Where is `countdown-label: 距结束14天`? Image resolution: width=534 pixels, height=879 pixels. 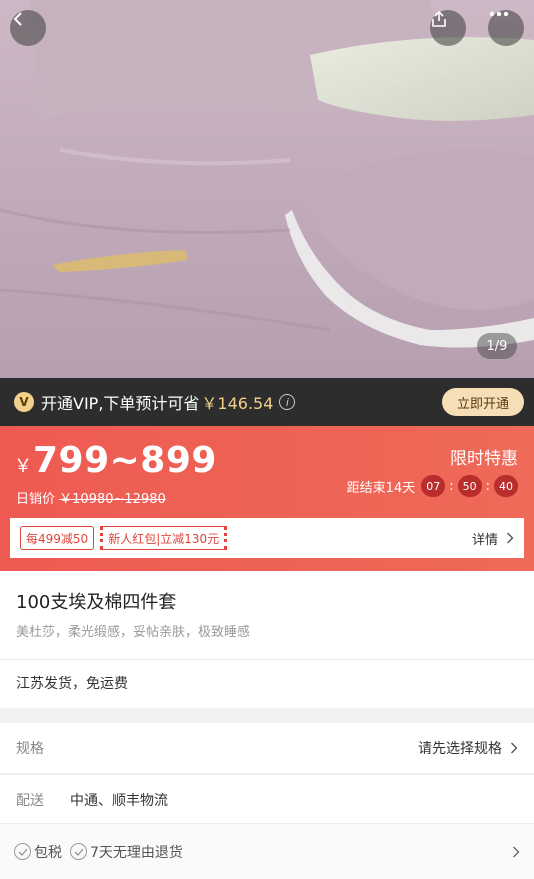
countdown-label: 距结束14天 is located at coordinates (381, 488).